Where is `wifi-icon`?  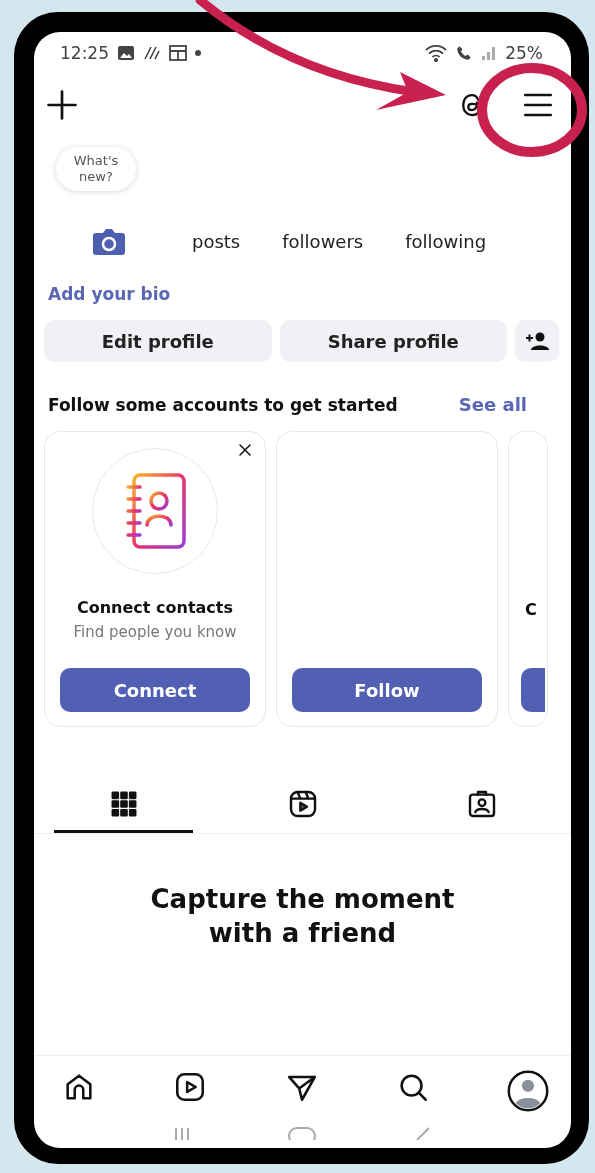 wifi-icon is located at coordinates (436, 53).